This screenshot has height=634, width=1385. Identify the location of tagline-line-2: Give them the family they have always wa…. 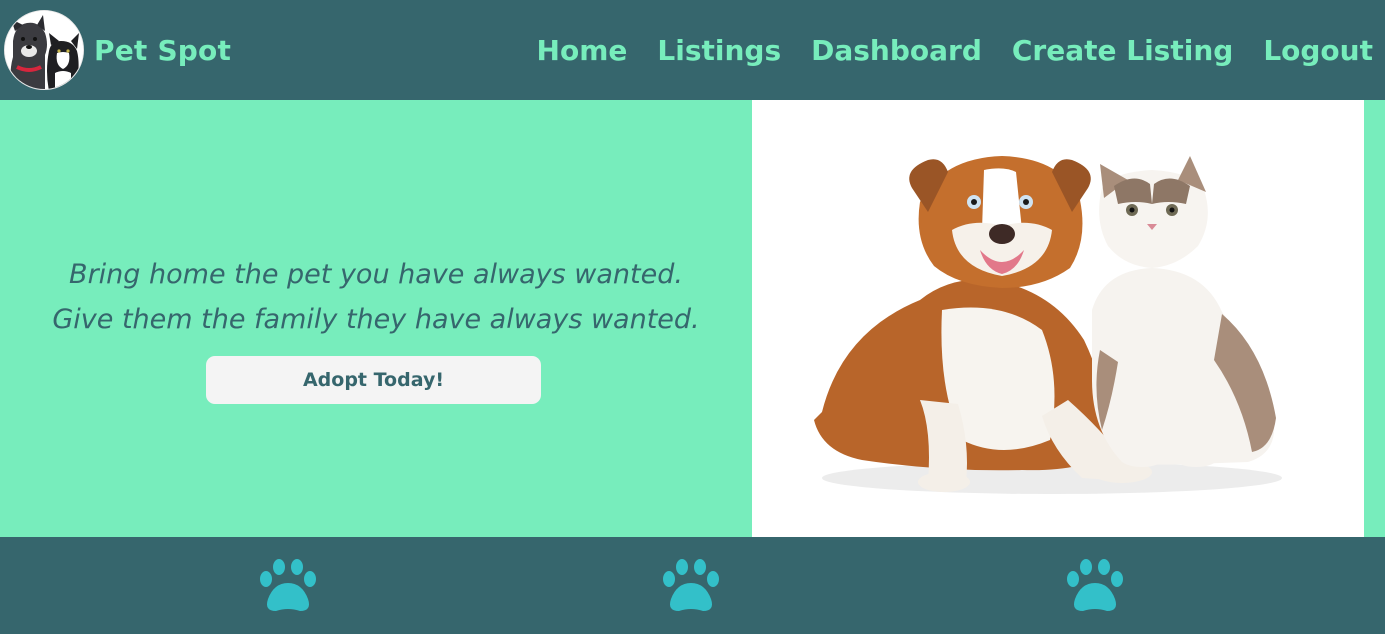
(376, 319).